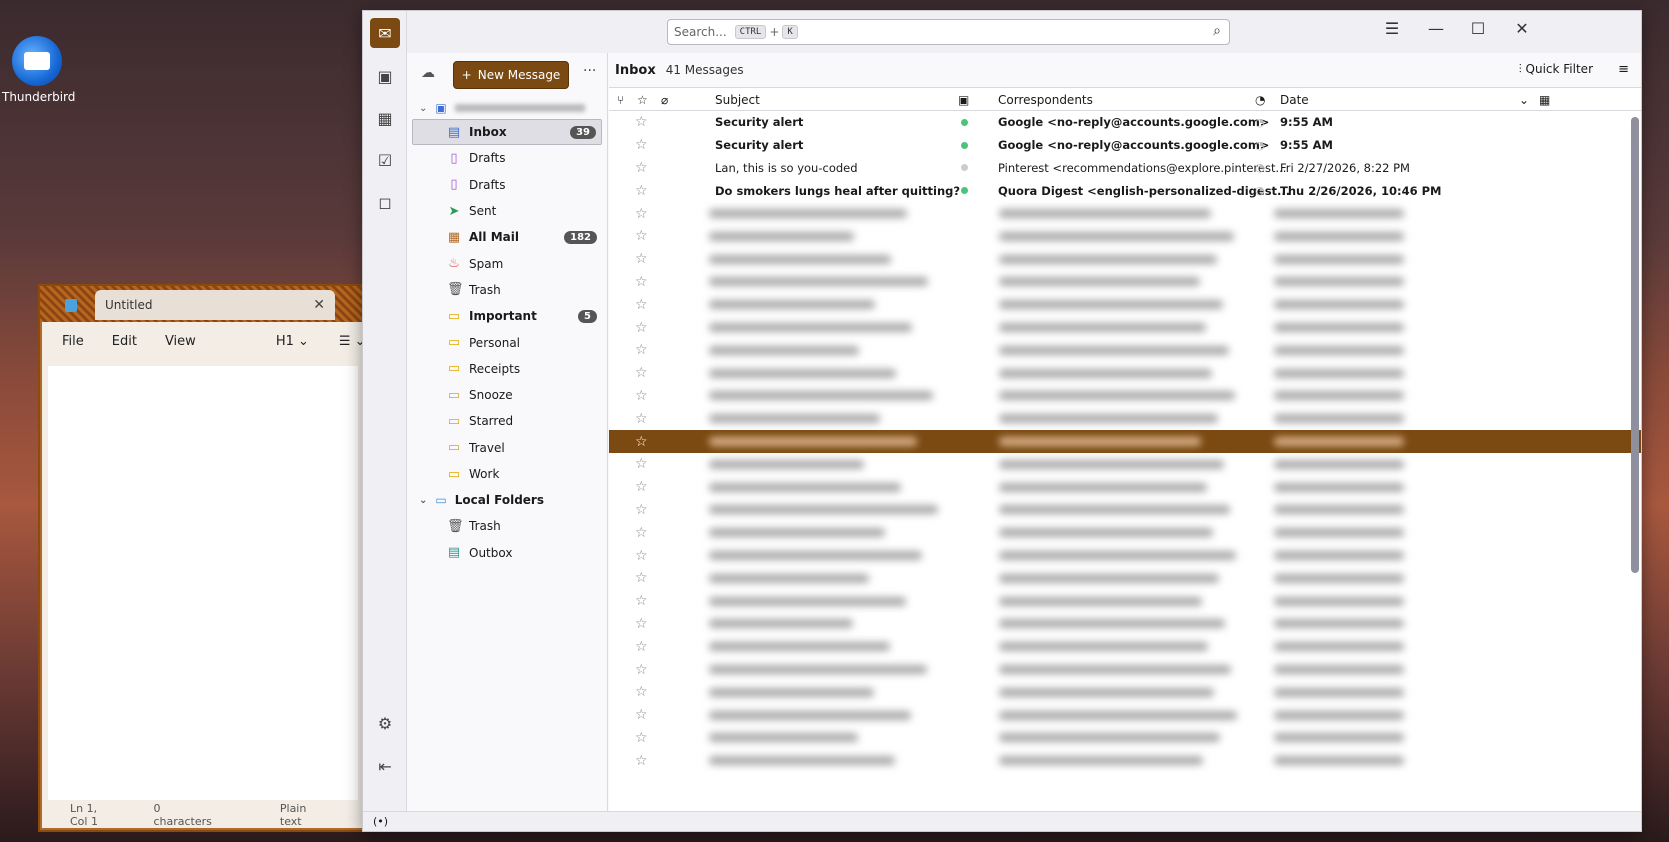 This screenshot has width=1669, height=842. What do you see at coordinates (507, 237) in the screenshot?
I see `folder-all-mail: ▦ All Mail 182` at bounding box center [507, 237].